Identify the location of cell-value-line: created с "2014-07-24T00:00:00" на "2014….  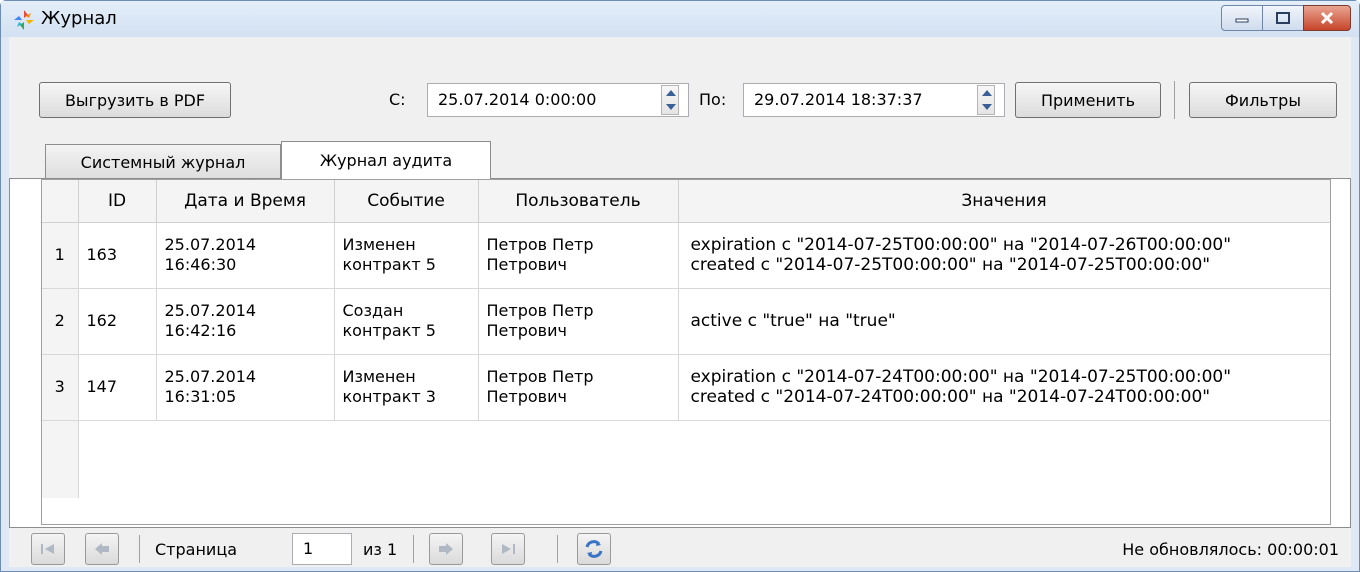
(950, 397).